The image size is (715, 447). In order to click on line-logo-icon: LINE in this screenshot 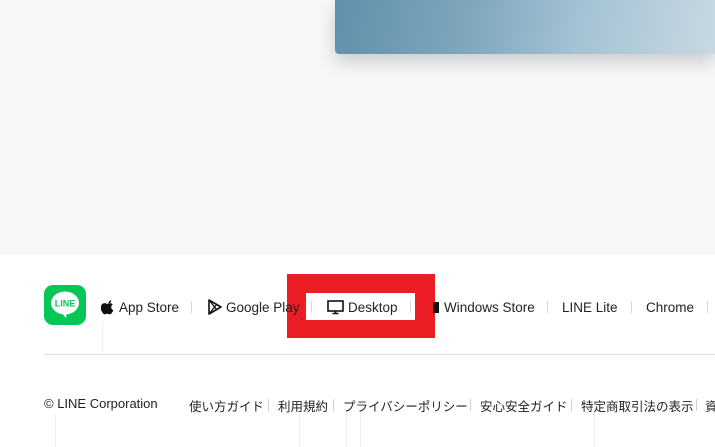, I will do `click(65, 304)`.